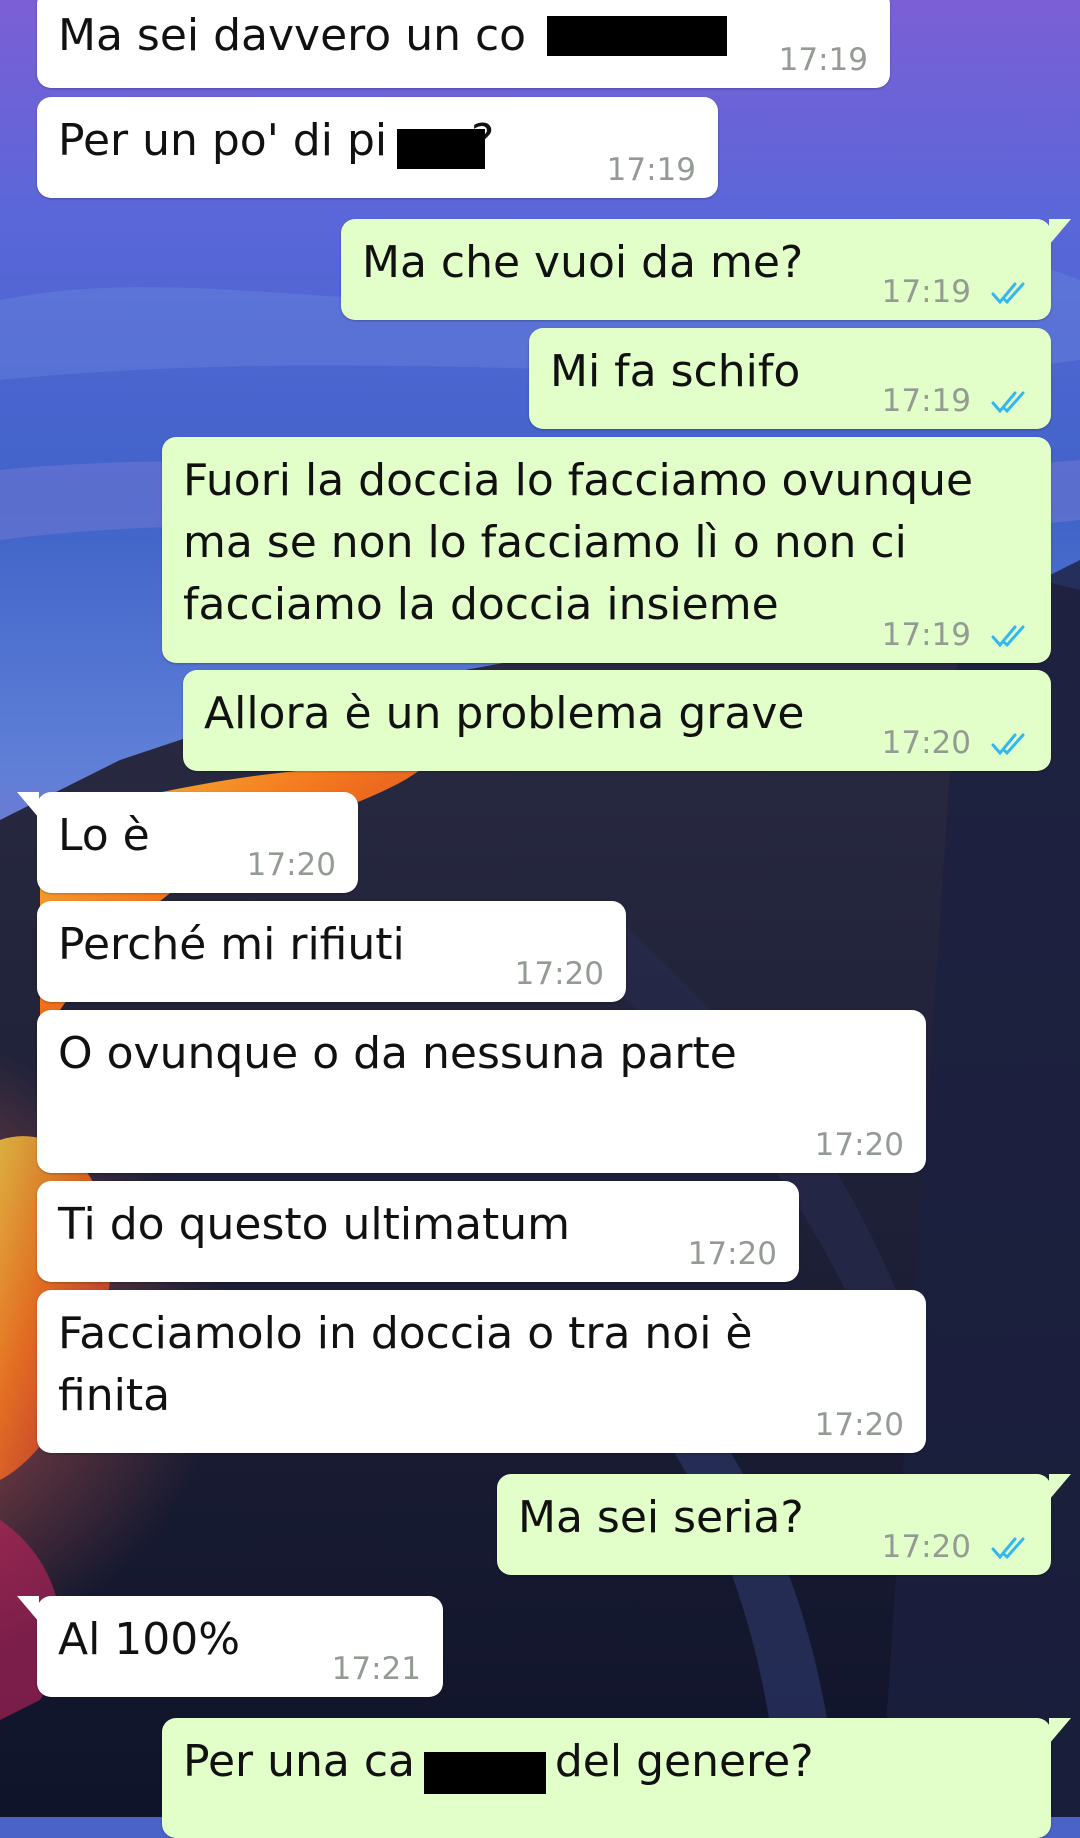  What do you see at coordinates (292, 35) in the screenshot?
I see `message-text: Ma sei davvero un co` at bounding box center [292, 35].